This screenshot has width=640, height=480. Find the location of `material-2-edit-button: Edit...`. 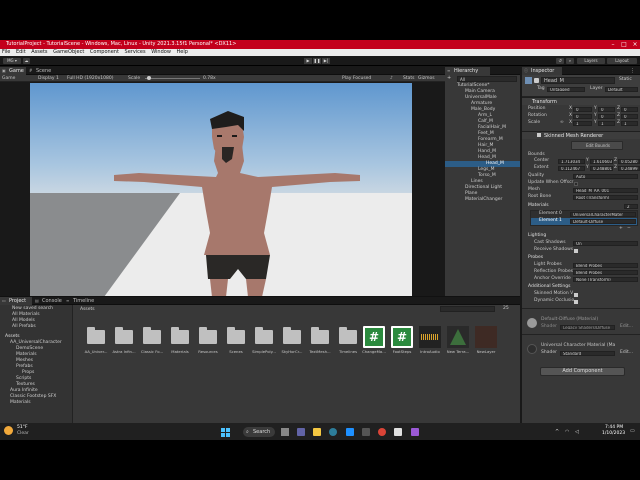

material-2-edit-button: Edit... is located at coordinates (626, 353).